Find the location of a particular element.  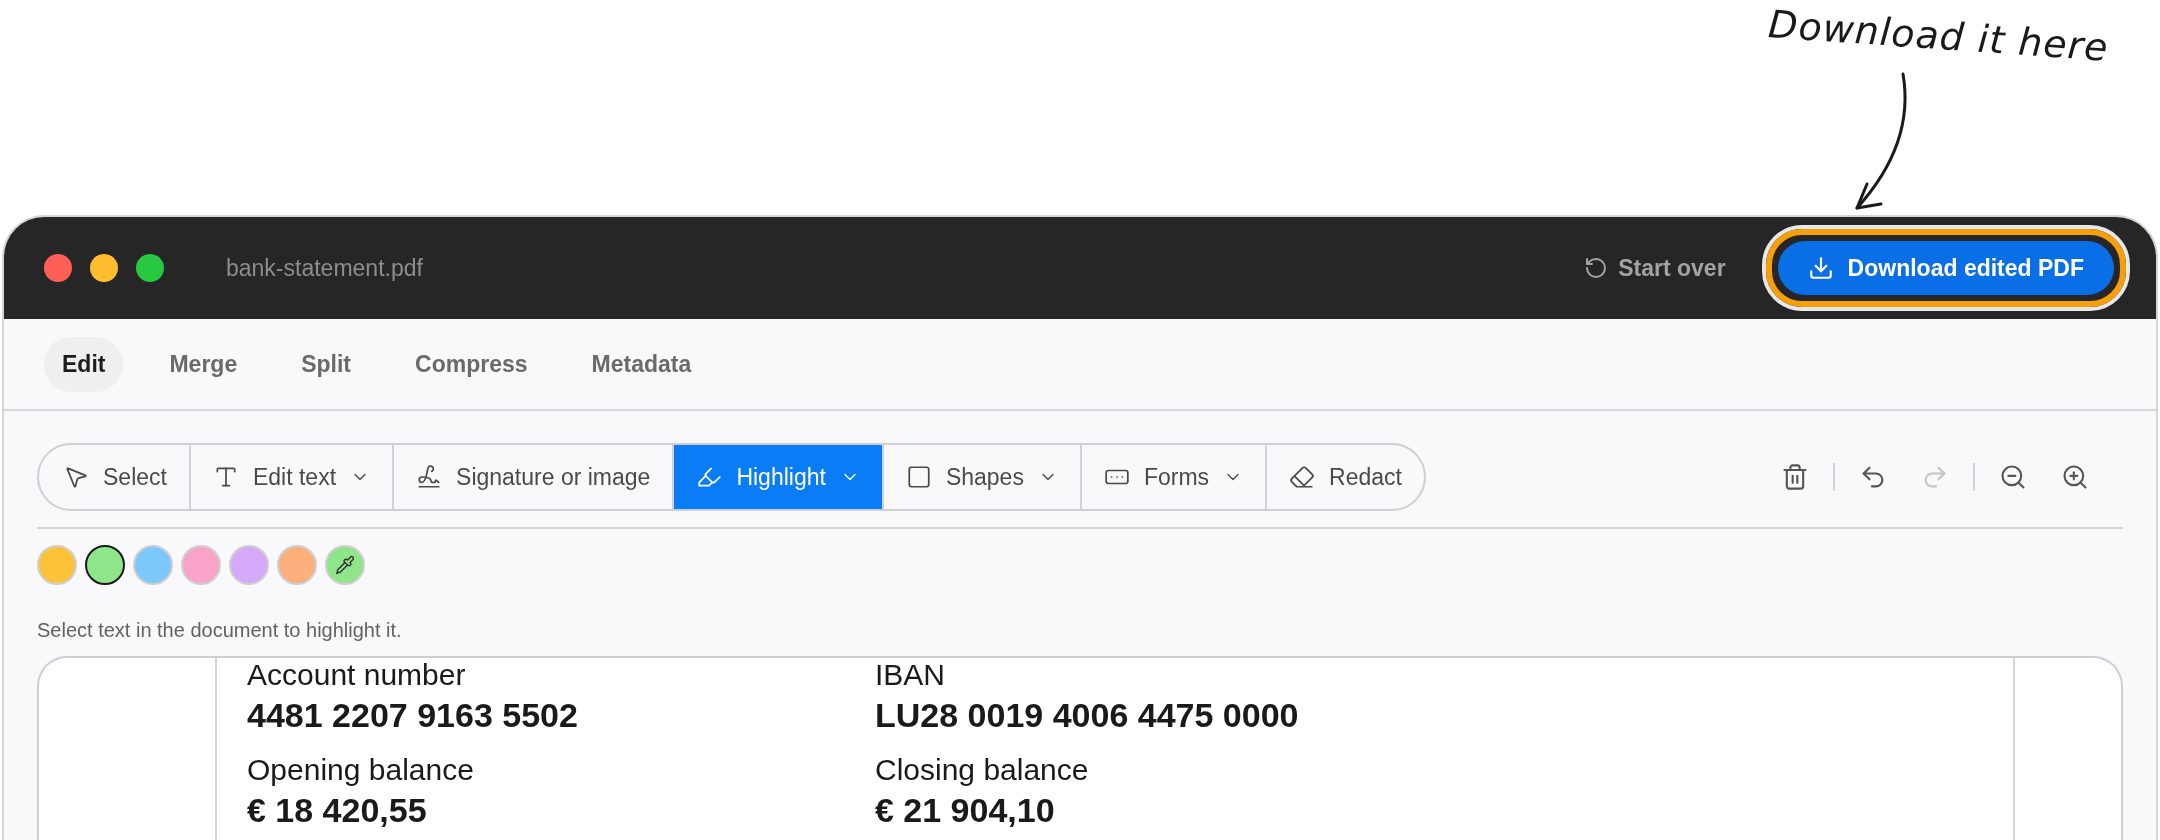

signature-icon is located at coordinates (429, 477).